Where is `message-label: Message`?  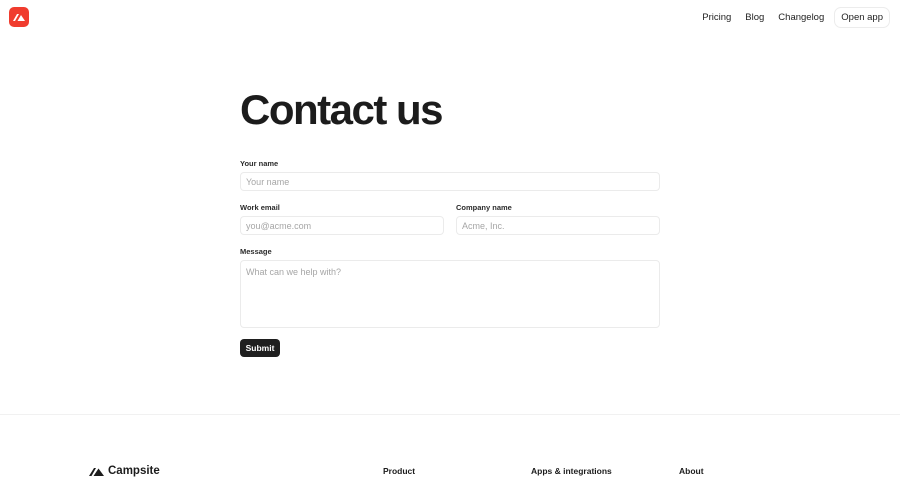
message-label: Message is located at coordinates (256, 251).